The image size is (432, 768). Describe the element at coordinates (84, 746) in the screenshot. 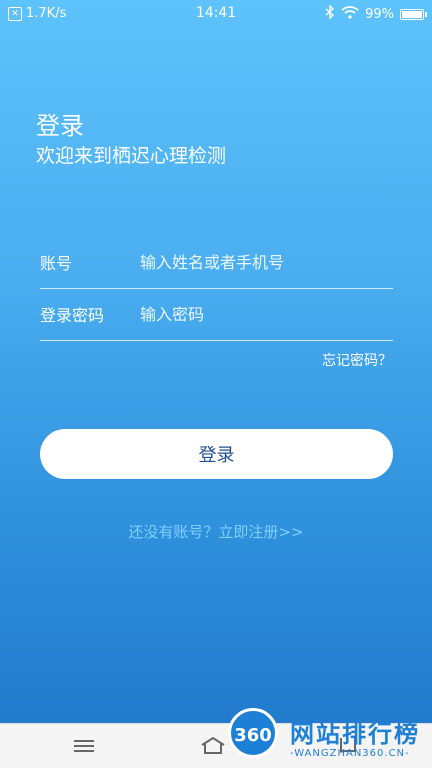

I see `menu-icon` at that location.